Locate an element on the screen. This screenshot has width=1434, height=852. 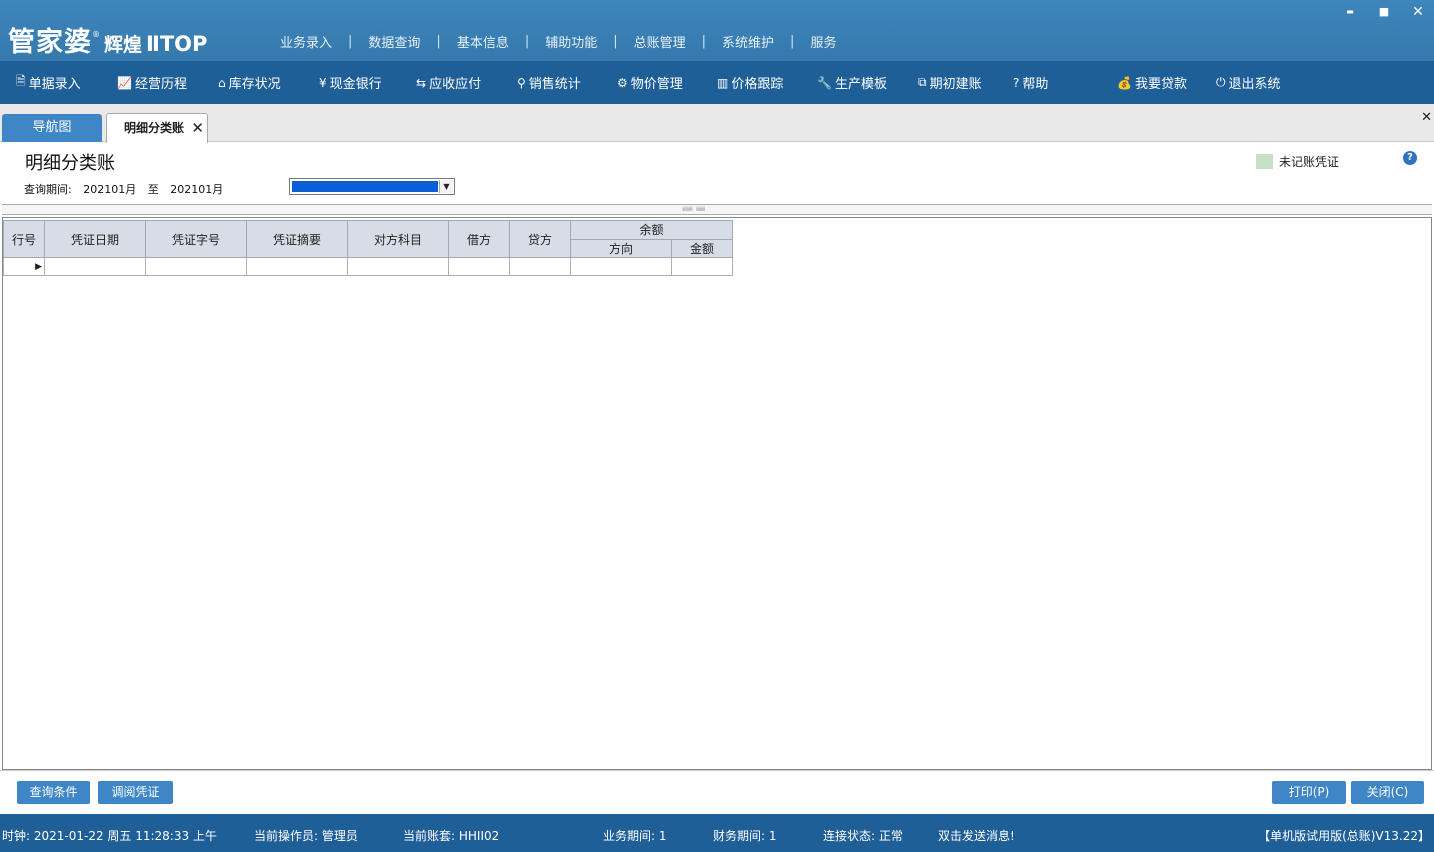
column-header-amount: 金额 is located at coordinates (702, 248).